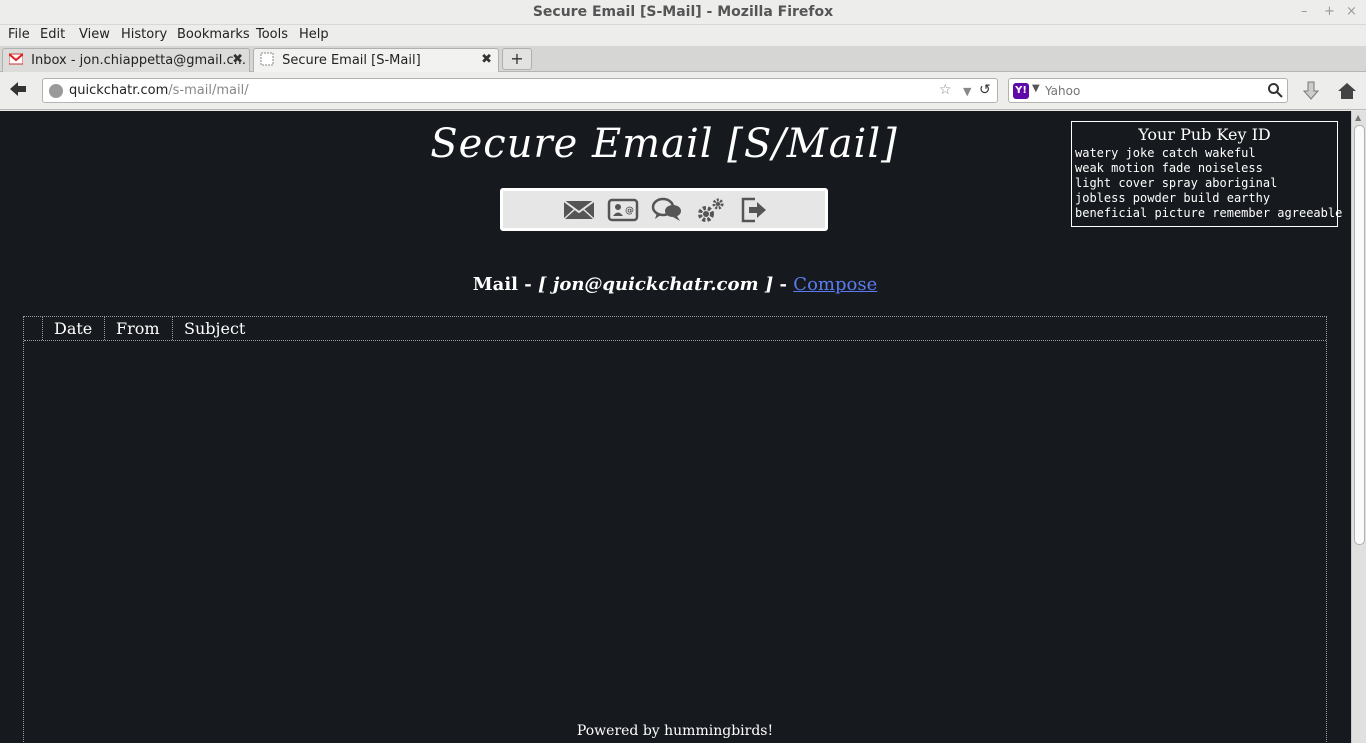 The height and width of the screenshot is (743, 1366). What do you see at coordinates (675, 329) in the screenshot?
I see `mail-table-header: Date From Subject` at bounding box center [675, 329].